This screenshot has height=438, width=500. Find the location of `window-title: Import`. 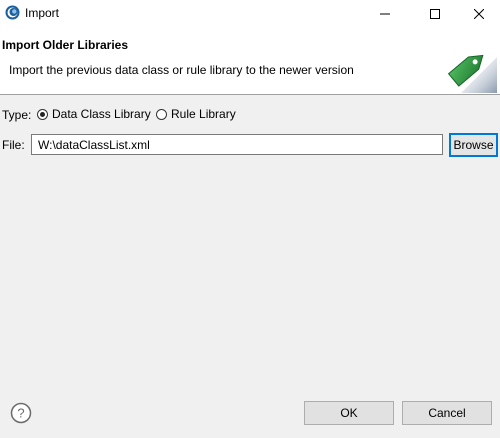

window-title: Import is located at coordinates (42, 13).